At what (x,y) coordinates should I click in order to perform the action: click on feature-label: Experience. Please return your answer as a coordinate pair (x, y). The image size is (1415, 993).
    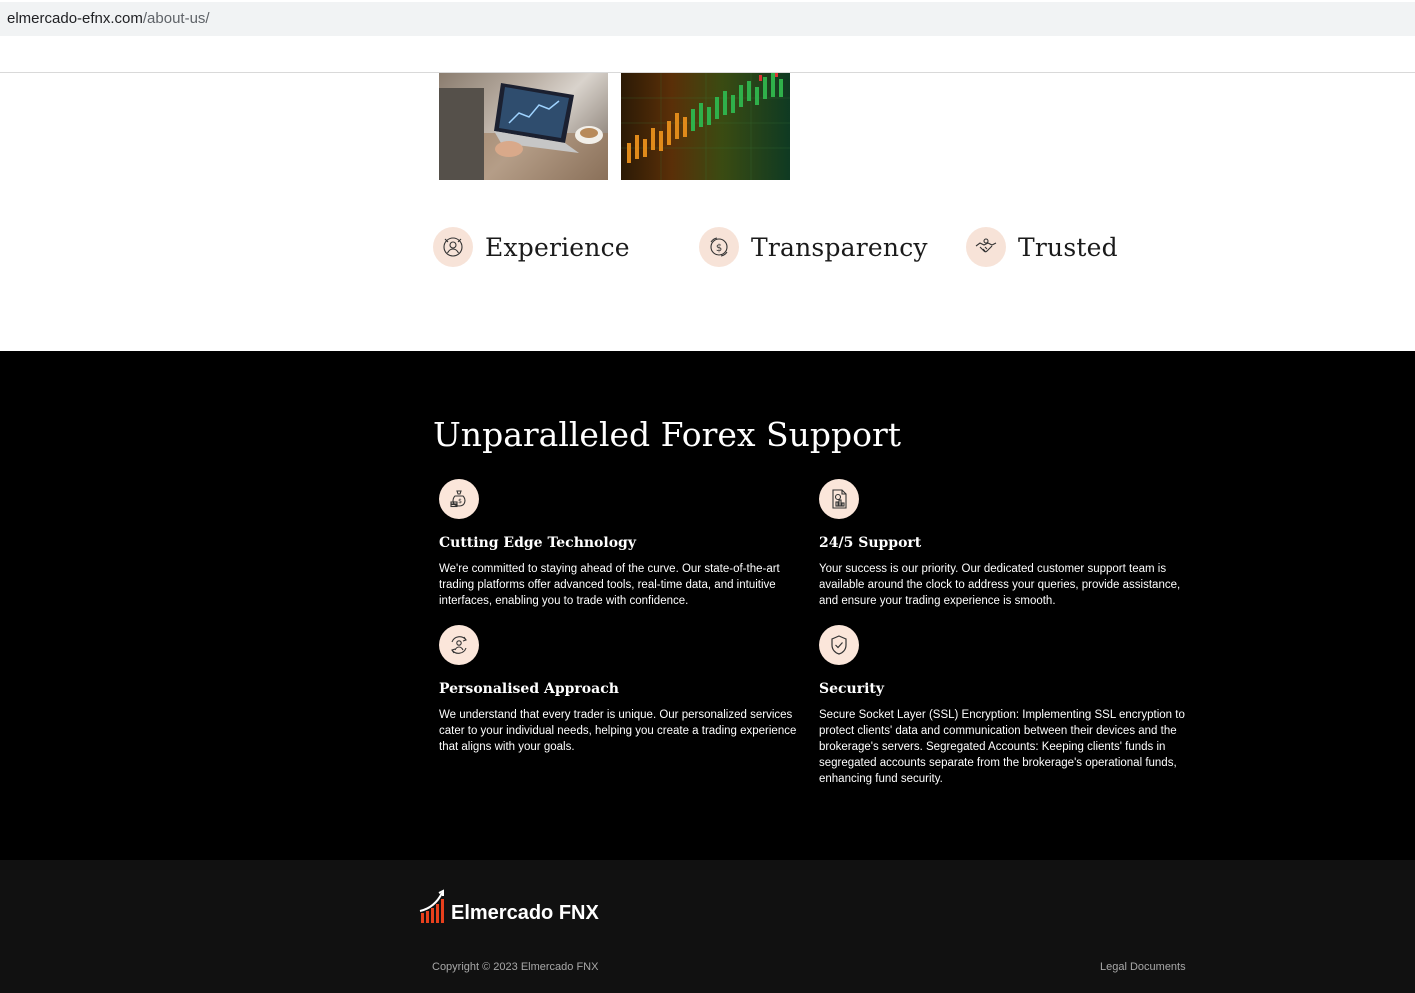
    Looking at the image, I should click on (557, 247).